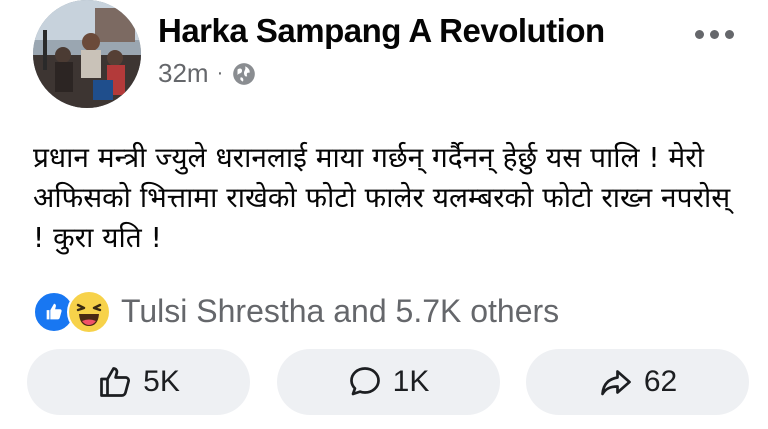 The width and height of the screenshot is (768, 429). I want to click on like-count: 5K, so click(161, 381).